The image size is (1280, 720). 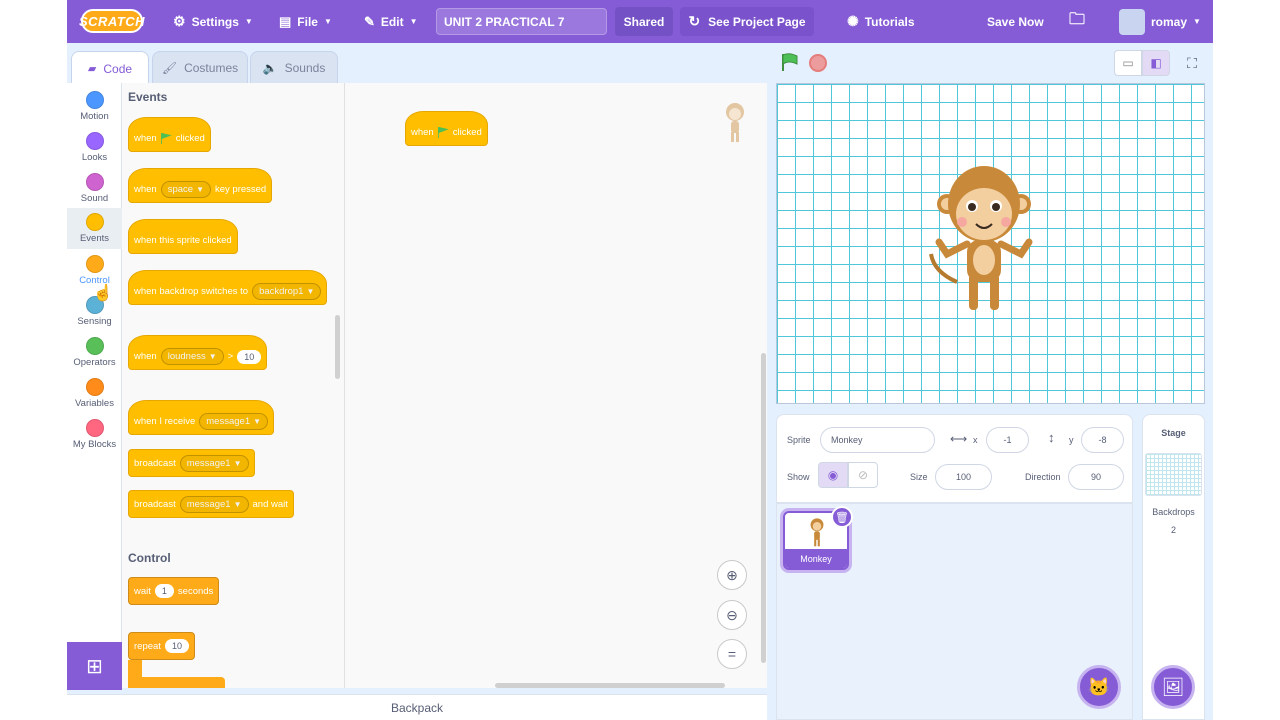 I want to click on category-my-blocks: My Blocks, so click(x=94, y=434).